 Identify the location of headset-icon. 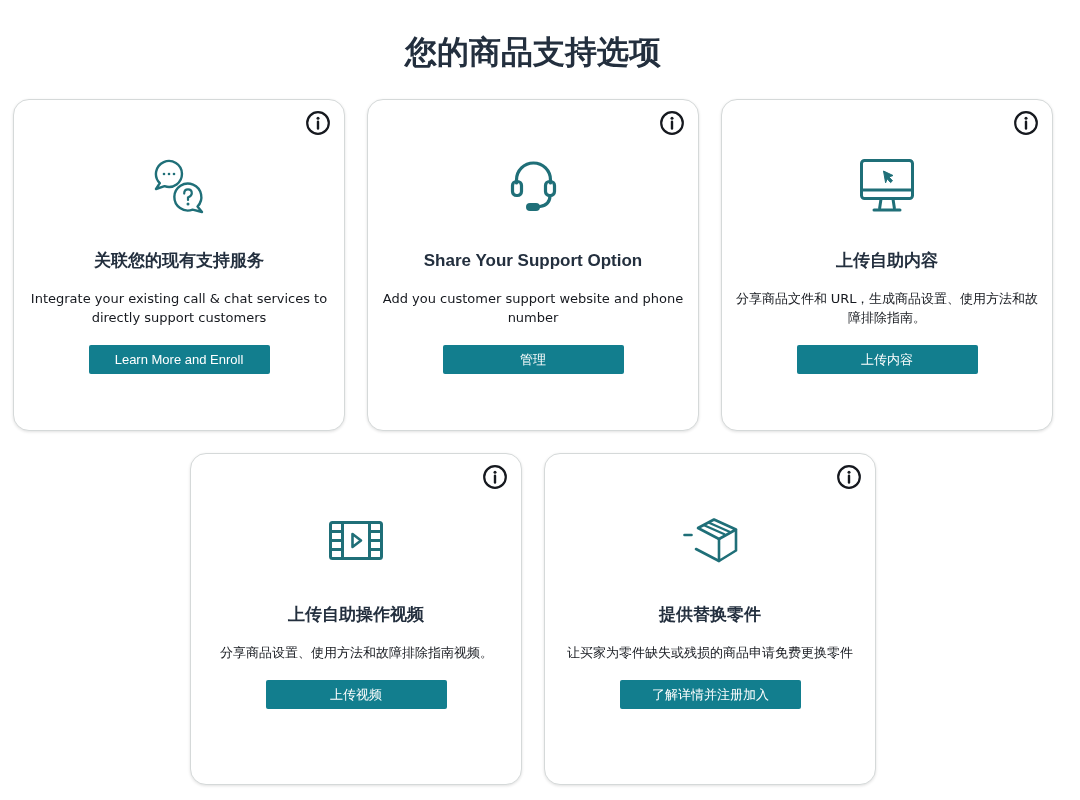
(533, 186).